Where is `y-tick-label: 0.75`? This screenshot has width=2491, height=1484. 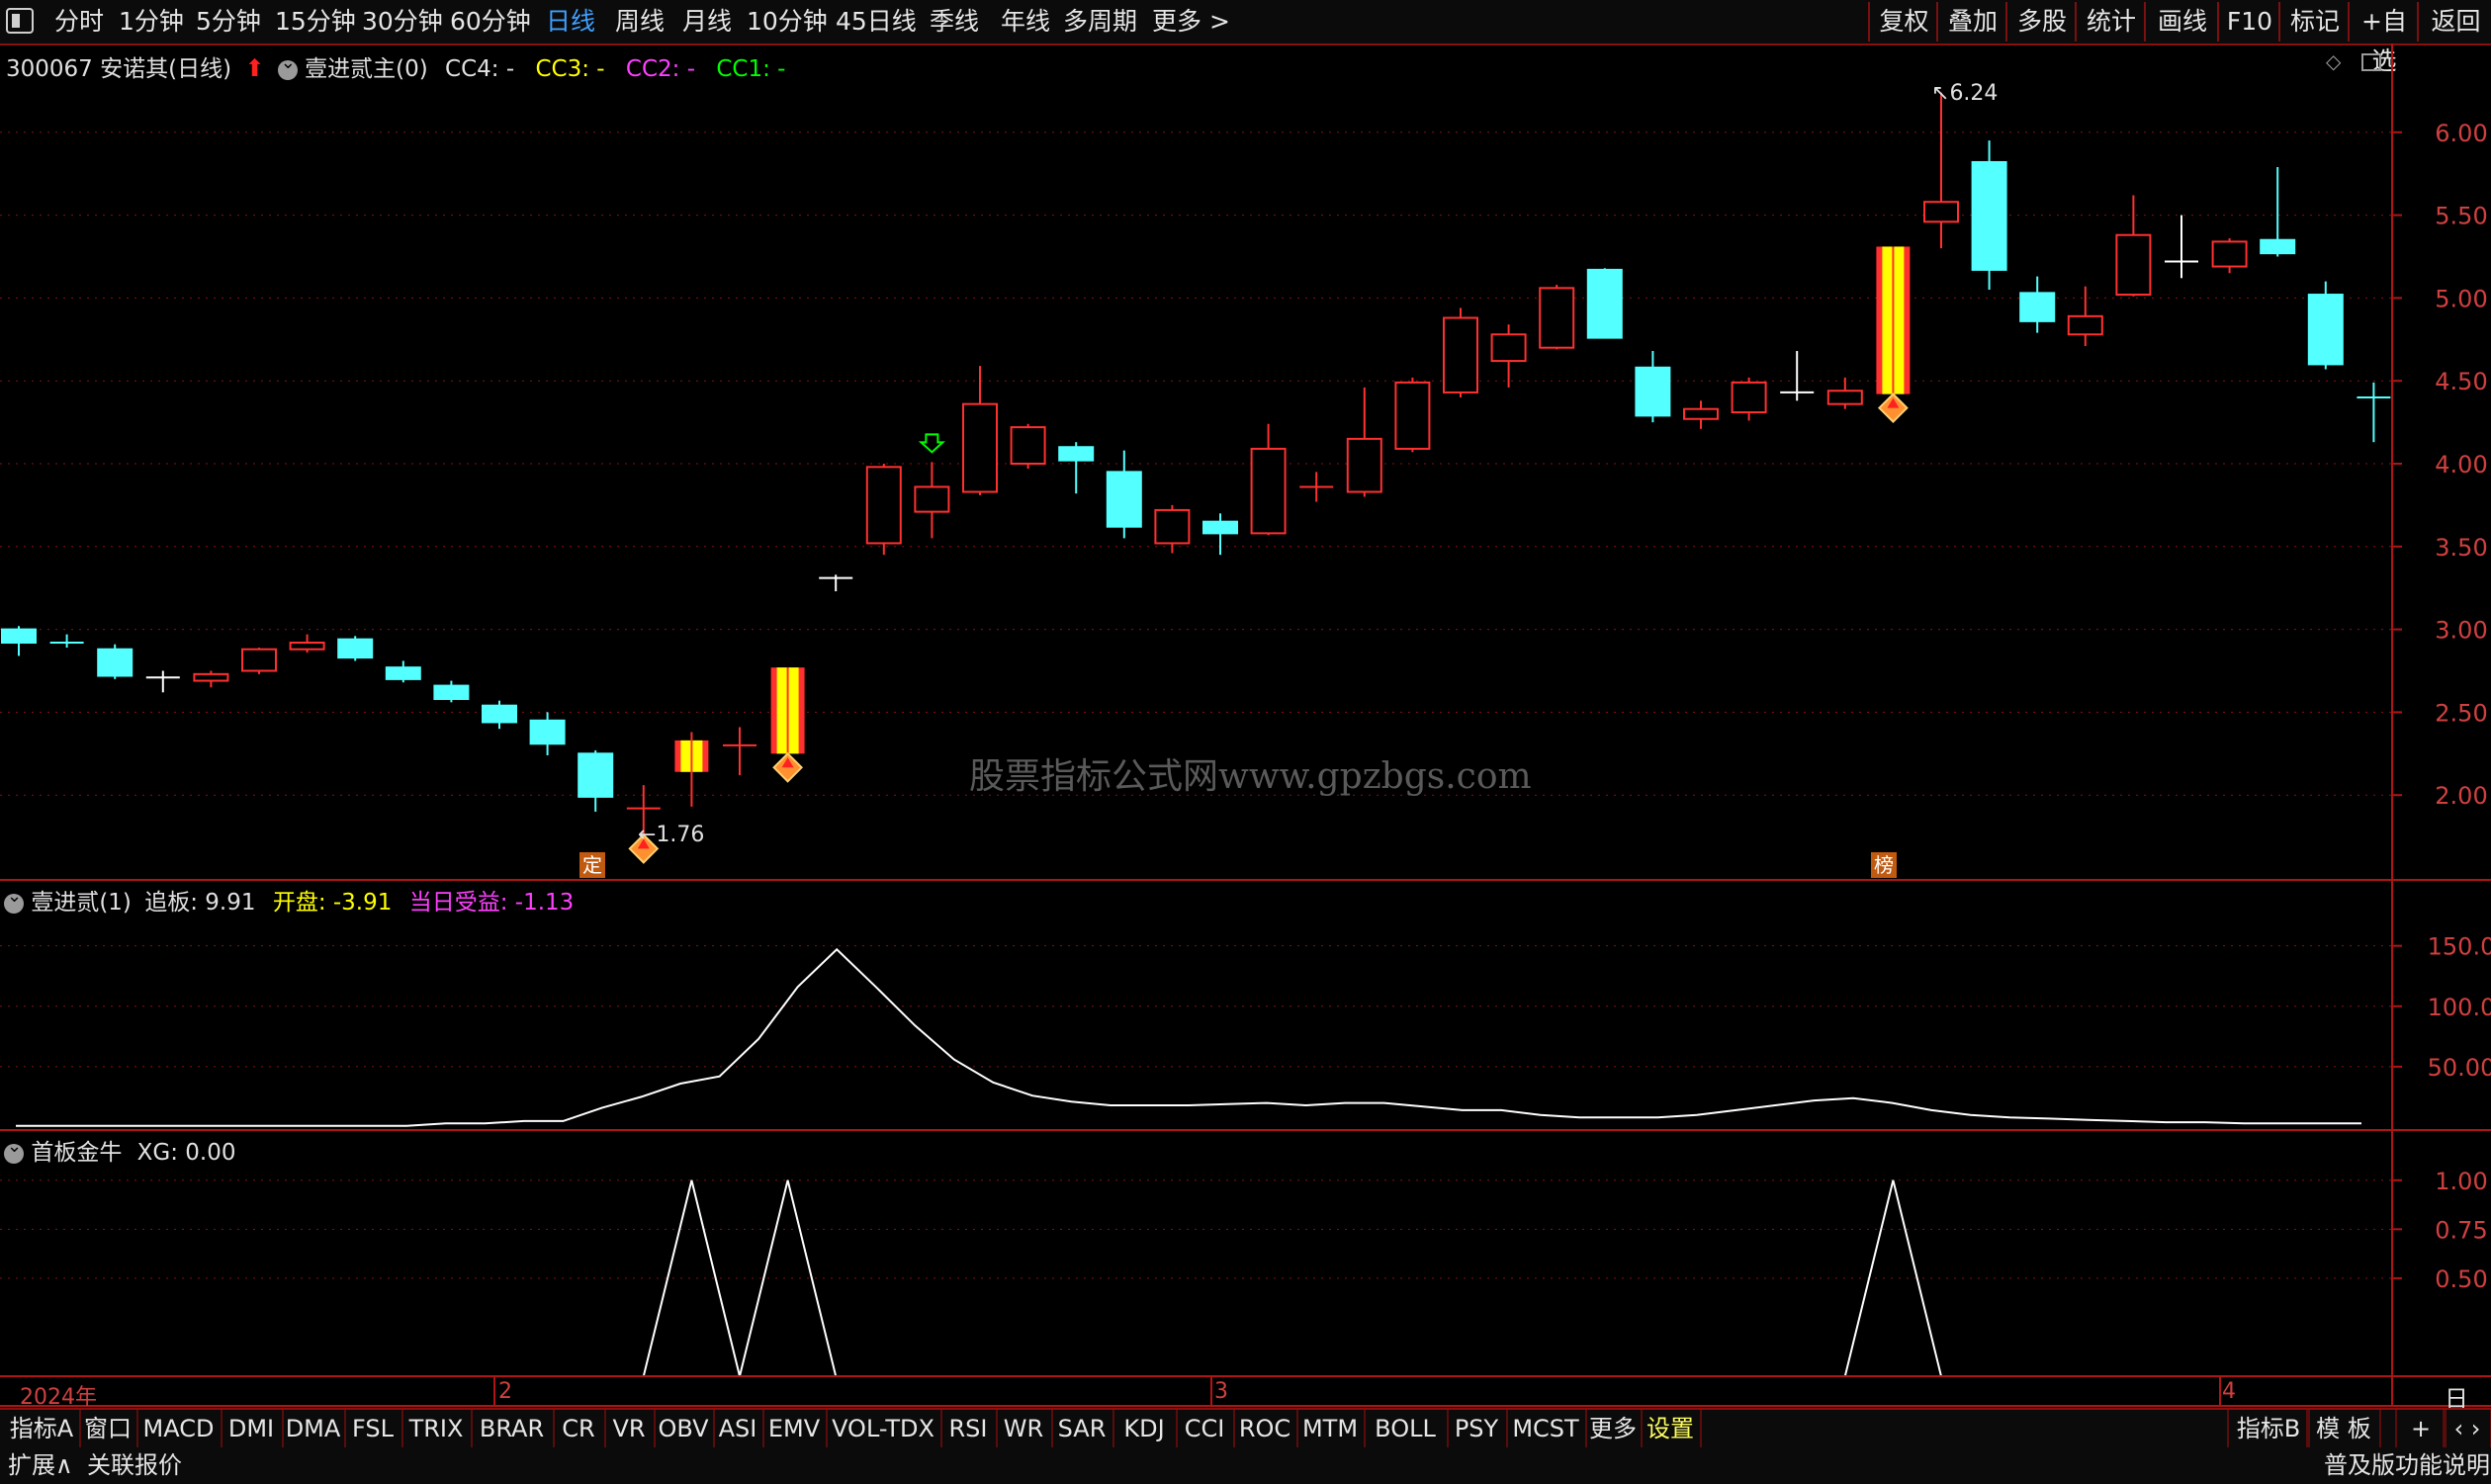 y-tick-label: 0.75 is located at coordinates (2461, 1230).